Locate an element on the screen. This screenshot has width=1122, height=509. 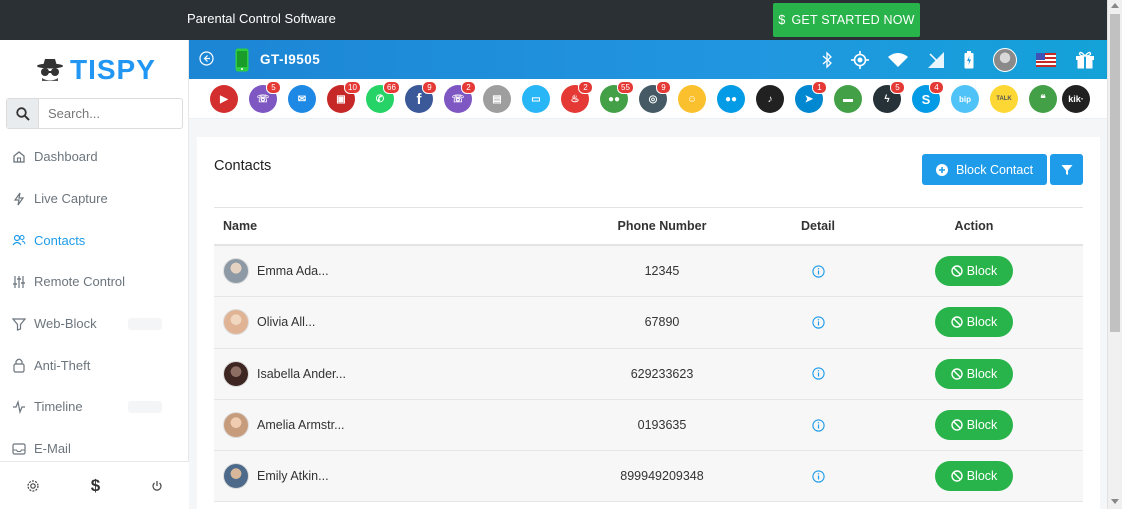
app-messenger-icon: ϟ5 is located at coordinates (889, 97).